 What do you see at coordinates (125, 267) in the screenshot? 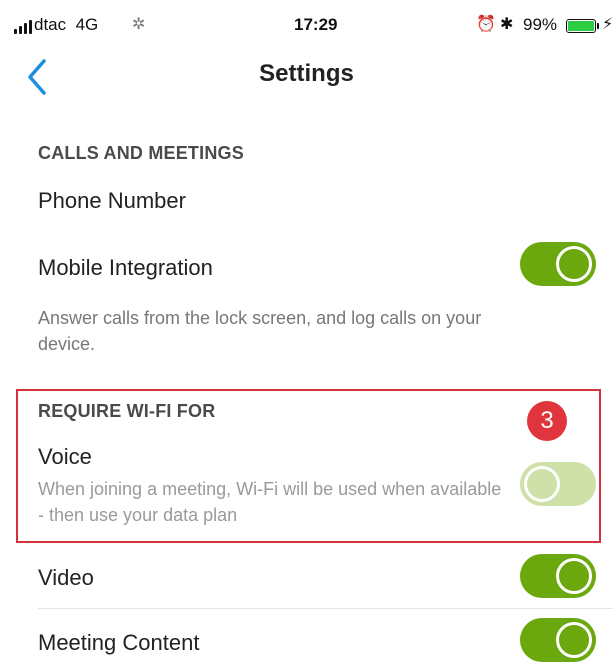
I see `mobile-integration-label: Mobile Integration` at bounding box center [125, 267].